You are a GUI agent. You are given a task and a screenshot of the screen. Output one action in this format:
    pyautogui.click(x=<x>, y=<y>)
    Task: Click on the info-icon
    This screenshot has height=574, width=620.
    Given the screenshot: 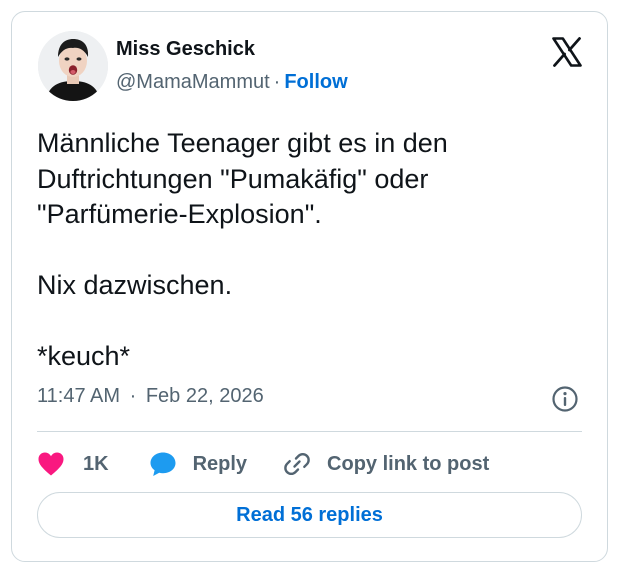 What is the action you would take?
    pyautogui.click(x=565, y=399)
    